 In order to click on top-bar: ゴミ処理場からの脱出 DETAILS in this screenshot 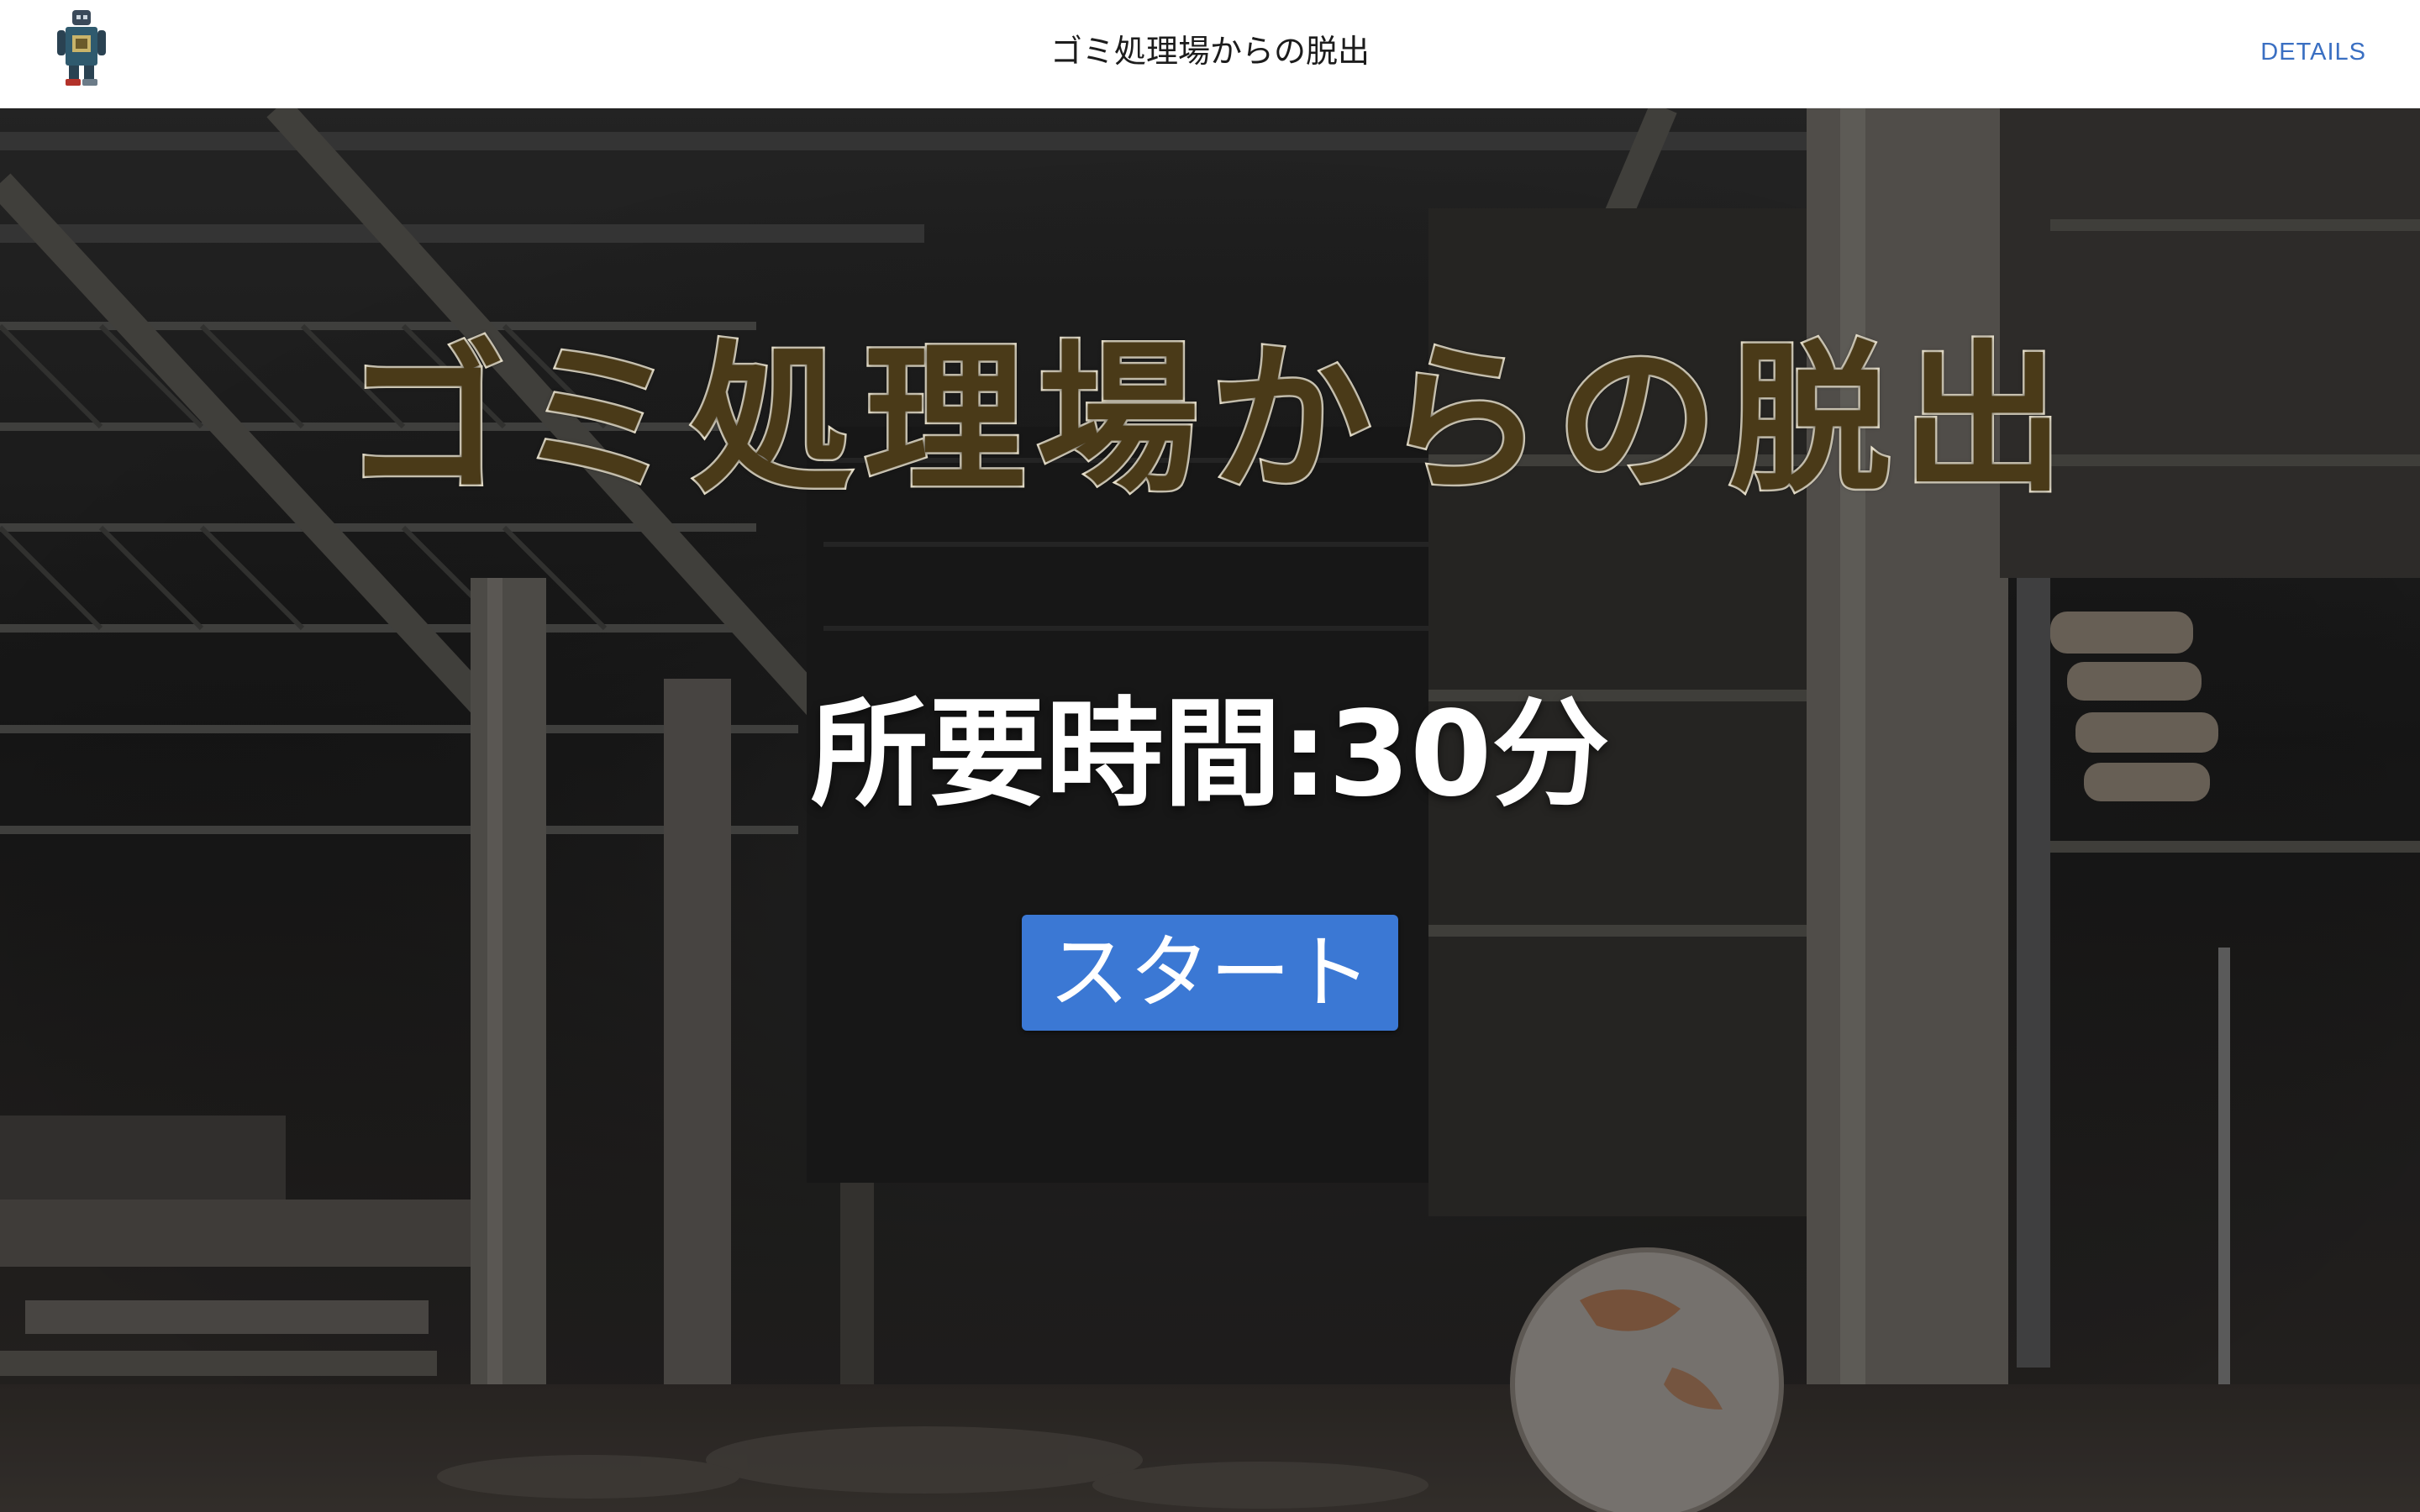, I will do `click(1210, 54)`.